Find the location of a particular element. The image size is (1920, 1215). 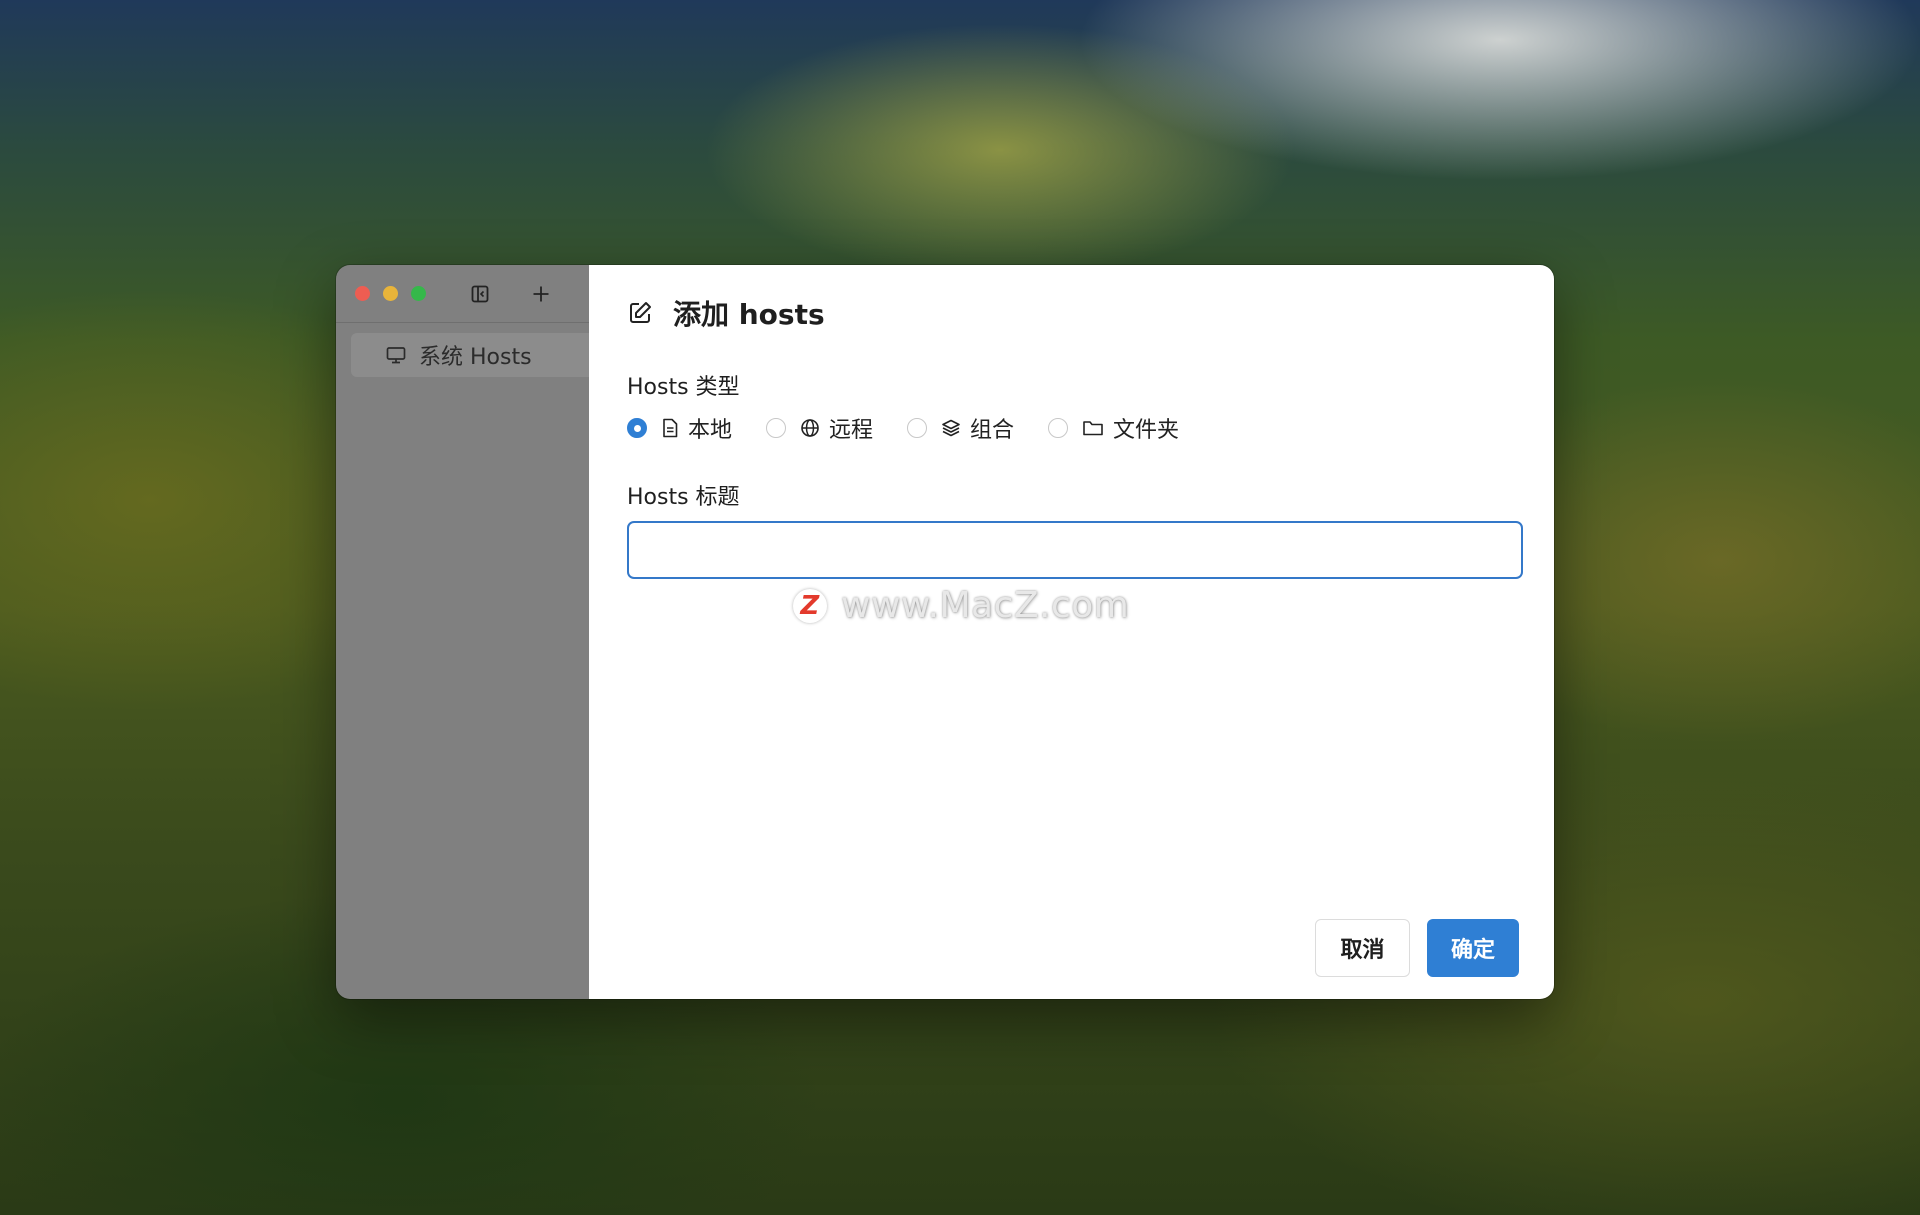

radio-local-label: 本地 is located at coordinates (710, 430).